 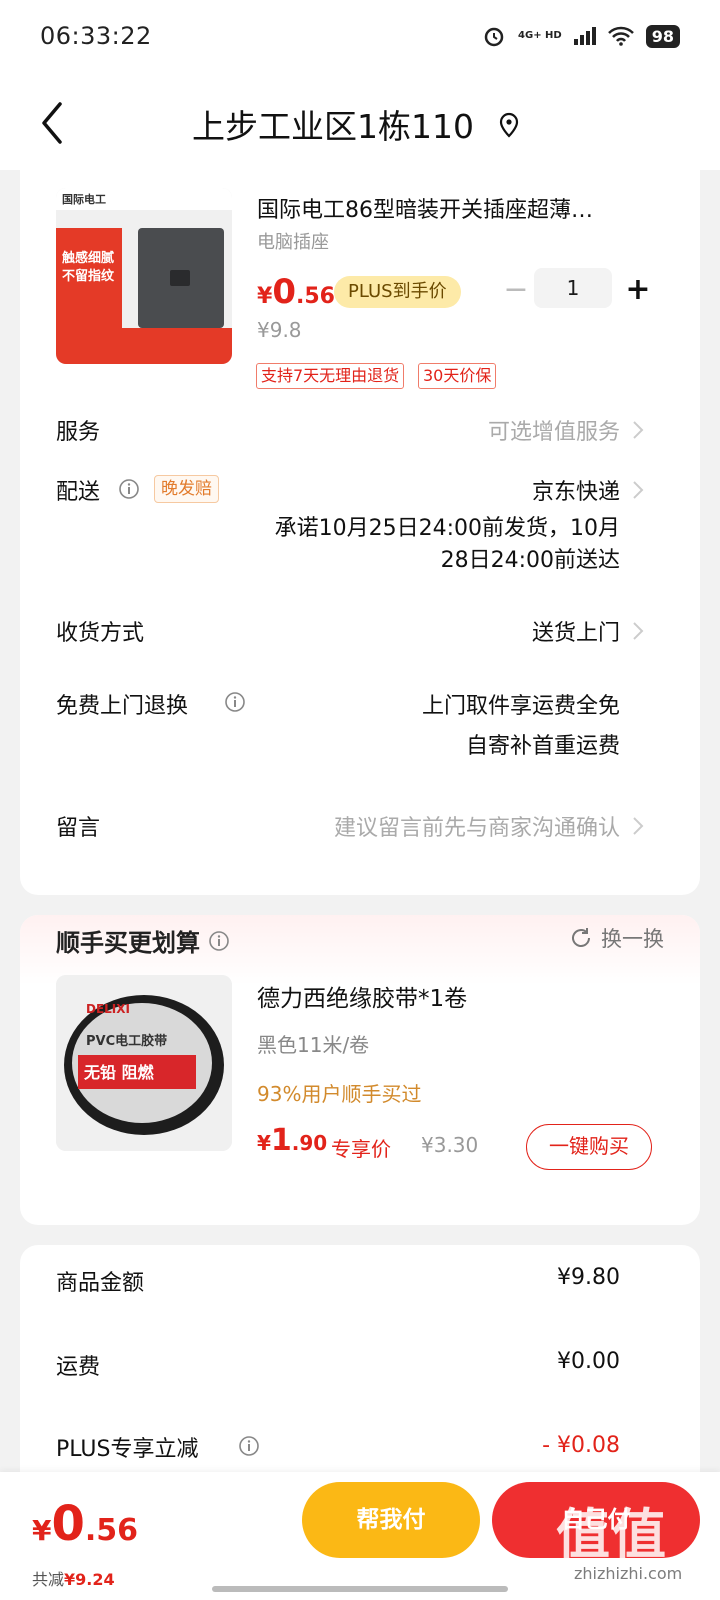 I want to click on delivery-promise-line2: 28日24:00前送达, so click(x=530, y=560).